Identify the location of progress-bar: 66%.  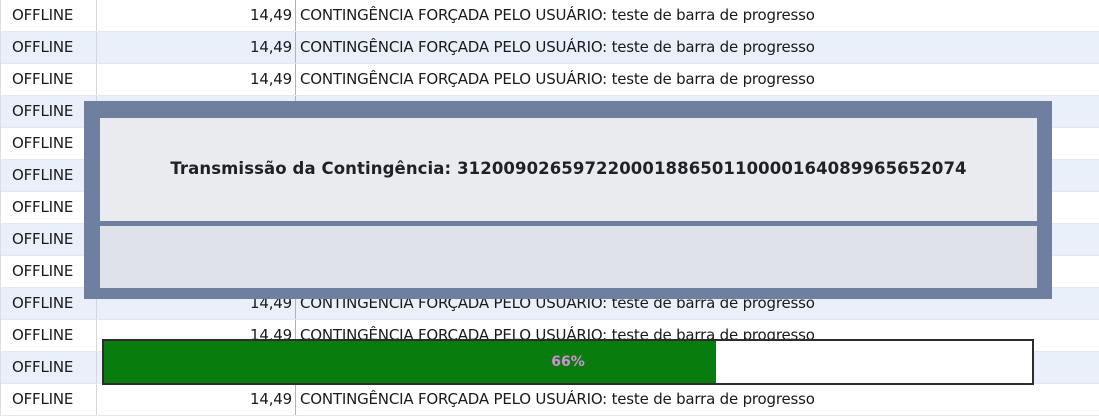
(568, 362).